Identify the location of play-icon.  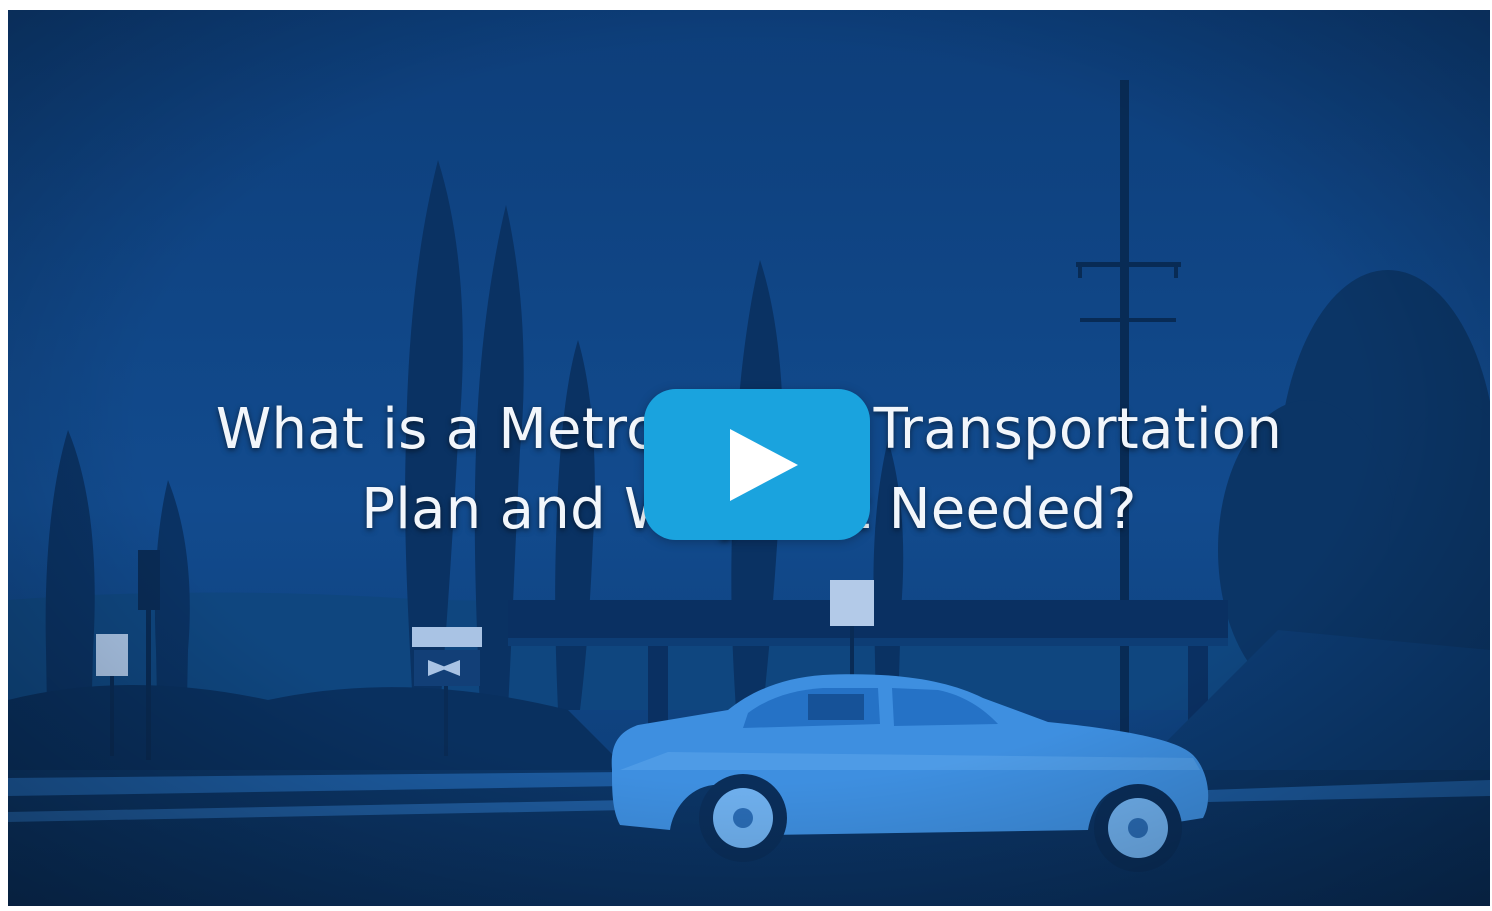
(764, 465).